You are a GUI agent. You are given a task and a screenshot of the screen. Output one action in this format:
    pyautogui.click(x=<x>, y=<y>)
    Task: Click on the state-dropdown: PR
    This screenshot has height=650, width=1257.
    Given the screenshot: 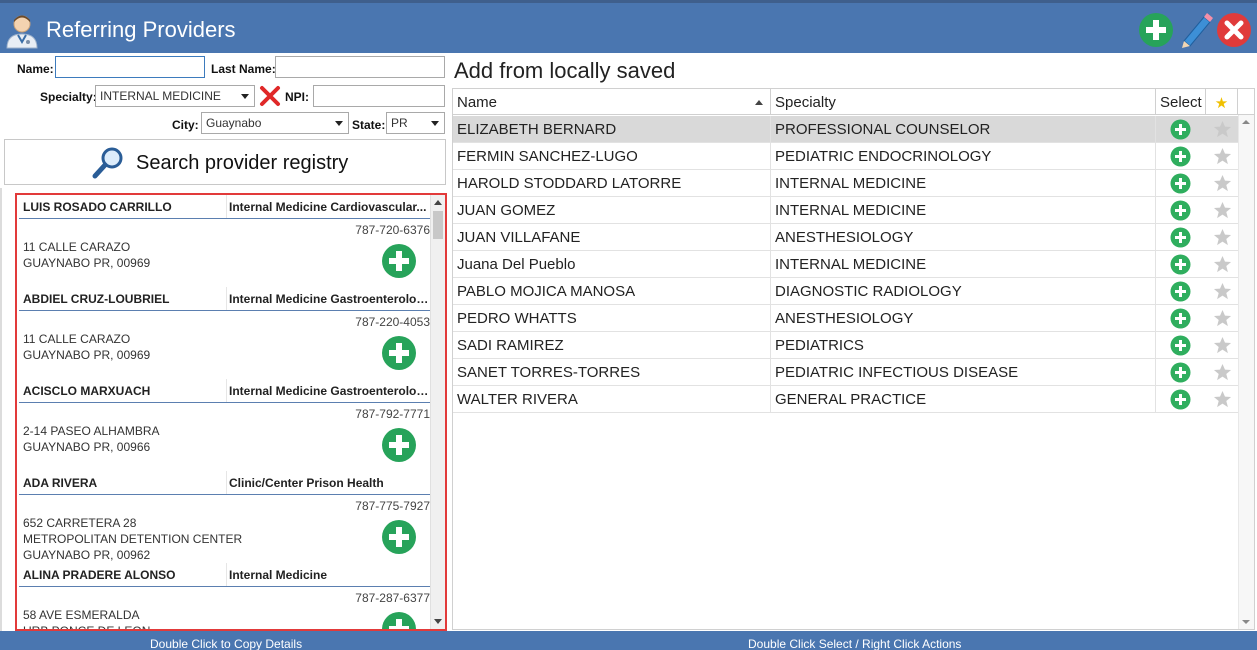 What is the action you would take?
    pyautogui.click(x=415, y=123)
    